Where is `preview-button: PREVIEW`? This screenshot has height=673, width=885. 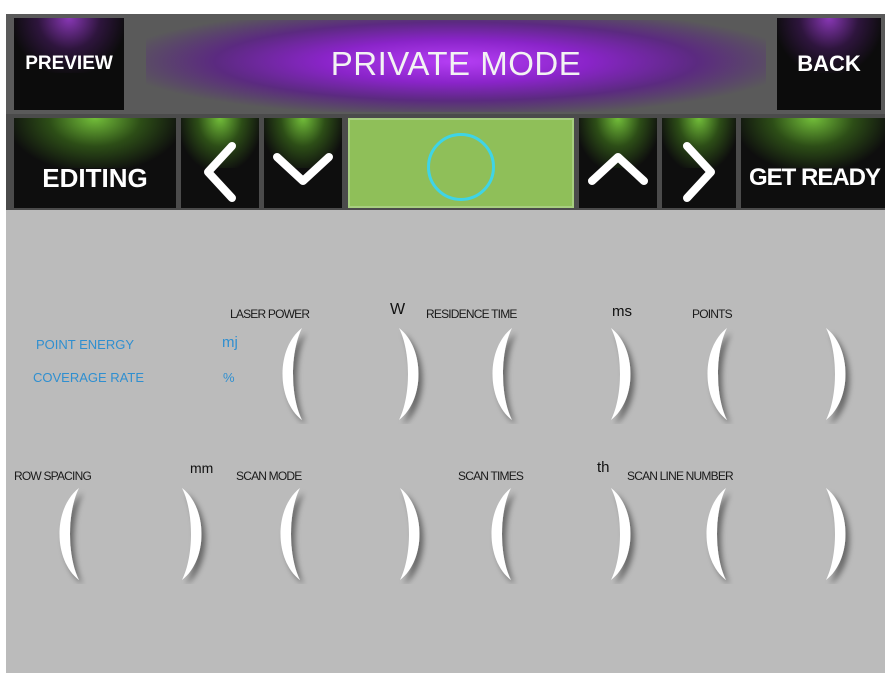 preview-button: PREVIEW is located at coordinates (69, 64).